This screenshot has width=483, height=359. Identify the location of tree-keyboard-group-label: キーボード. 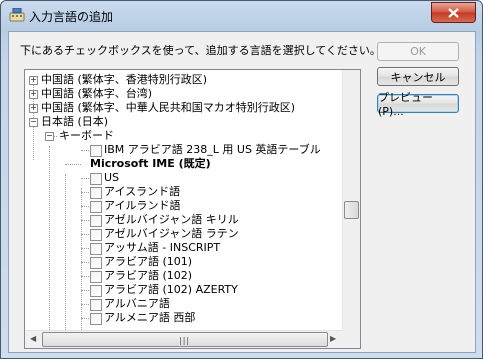
(86, 135).